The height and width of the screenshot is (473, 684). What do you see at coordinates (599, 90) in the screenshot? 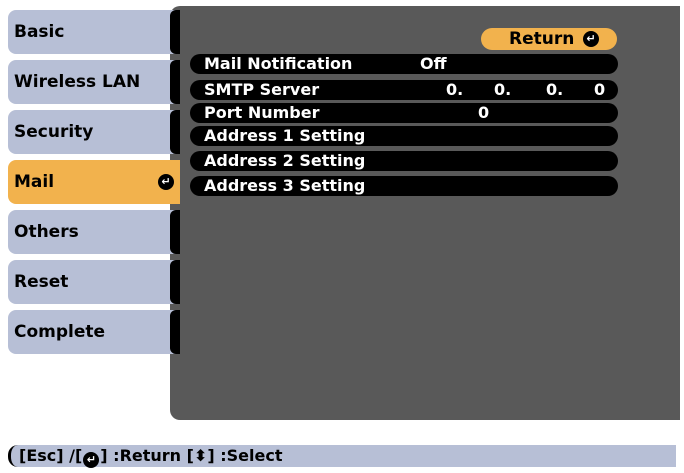
I see `smtp-octet-4: 0` at bounding box center [599, 90].